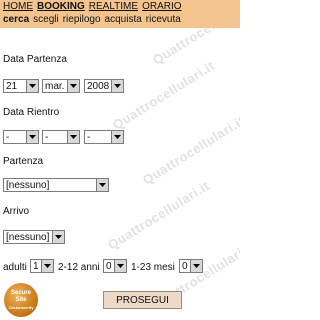  I want to click on nav-orario-link: ORARIO, so click(161, 6).